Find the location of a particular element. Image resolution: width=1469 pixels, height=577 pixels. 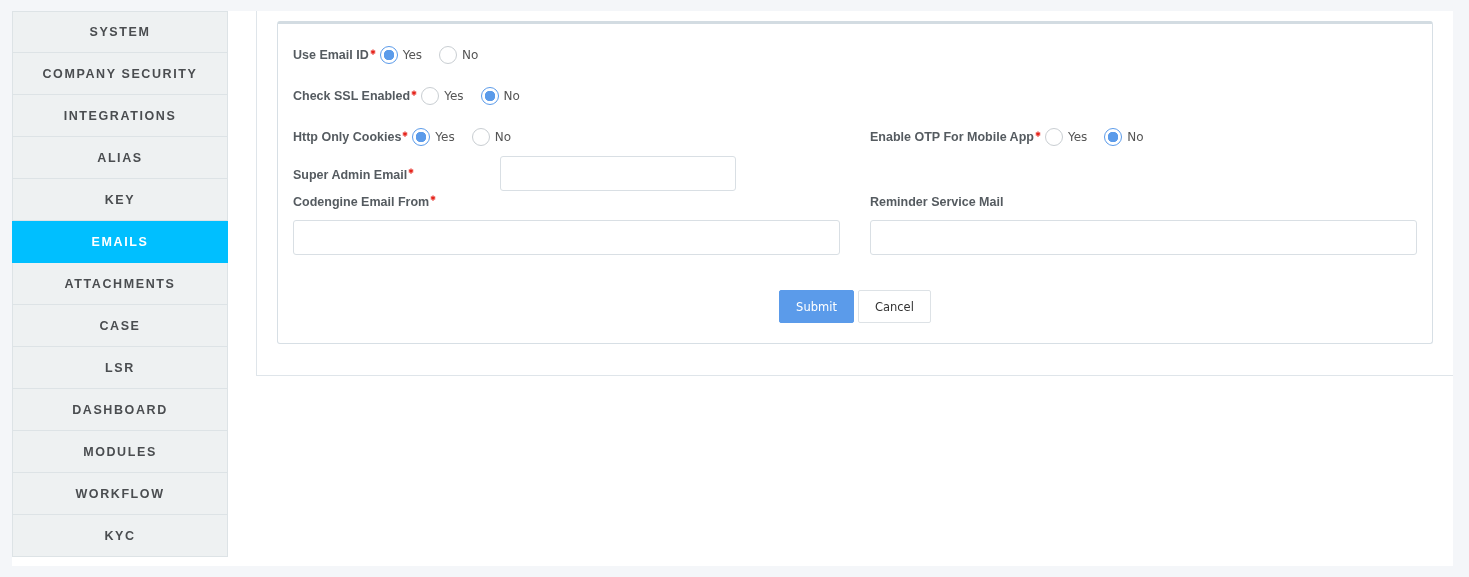

sidebar-item: ATTACHMENTS is located at coordinates (120, 284).